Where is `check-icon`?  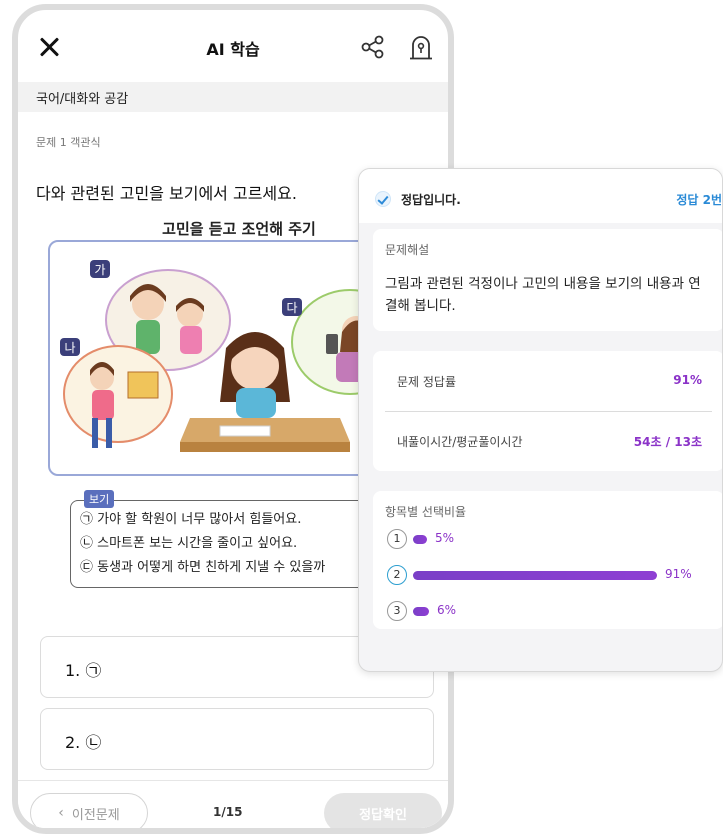
check-icon is located at coordinates (383, 199).